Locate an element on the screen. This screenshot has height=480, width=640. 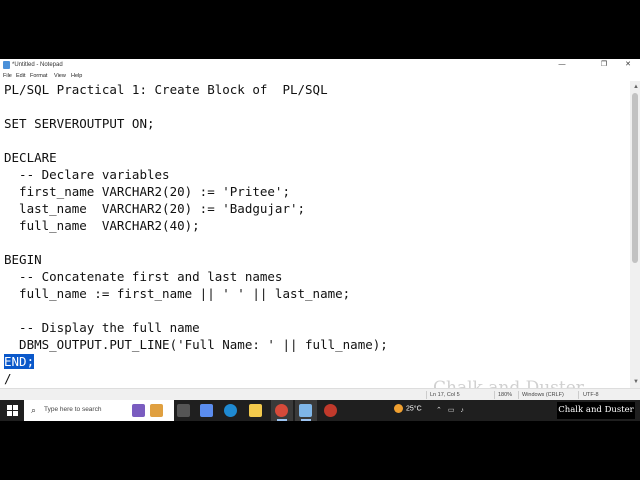
scroll-thumb is located at coordinates (635, 178).